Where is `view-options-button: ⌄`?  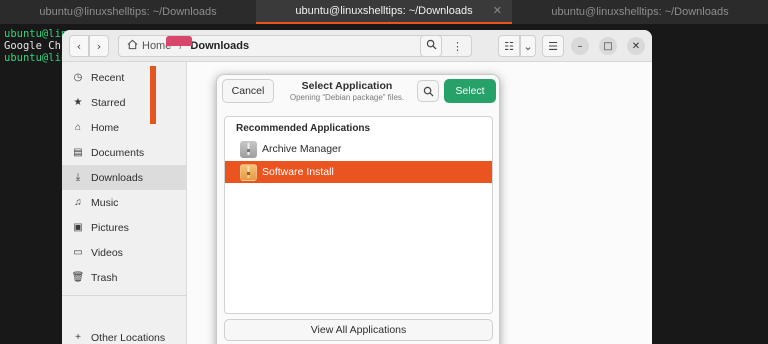
view-options-button: ⌄ is located at coordinates (528, 46).